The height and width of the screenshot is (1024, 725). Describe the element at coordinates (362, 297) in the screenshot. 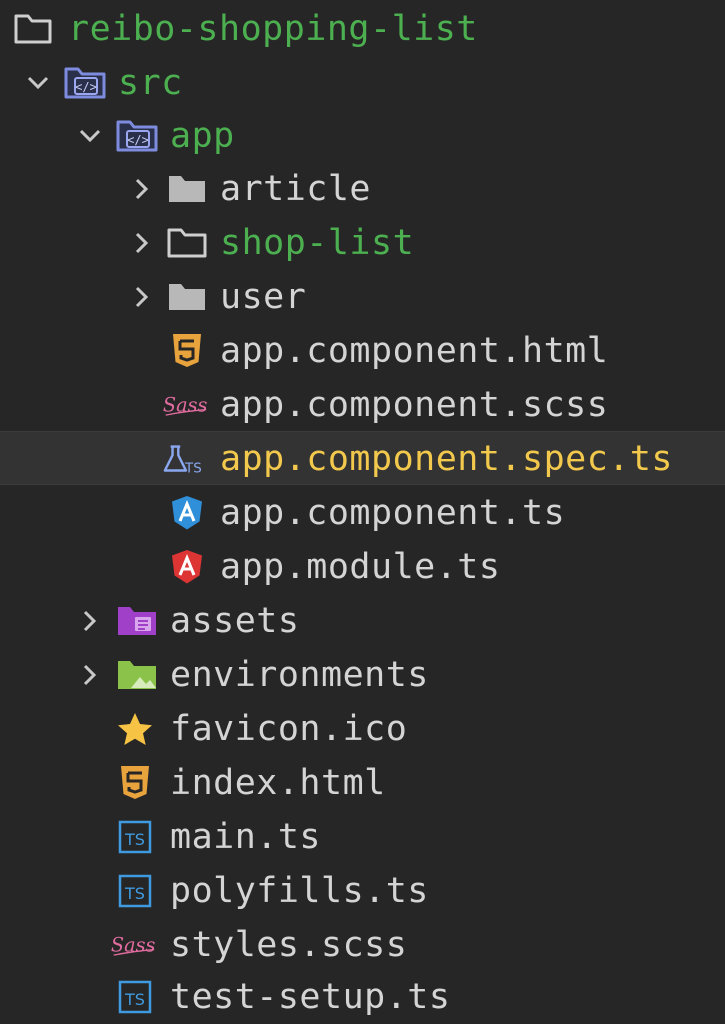

I see `tree-item-user: user` at that location.